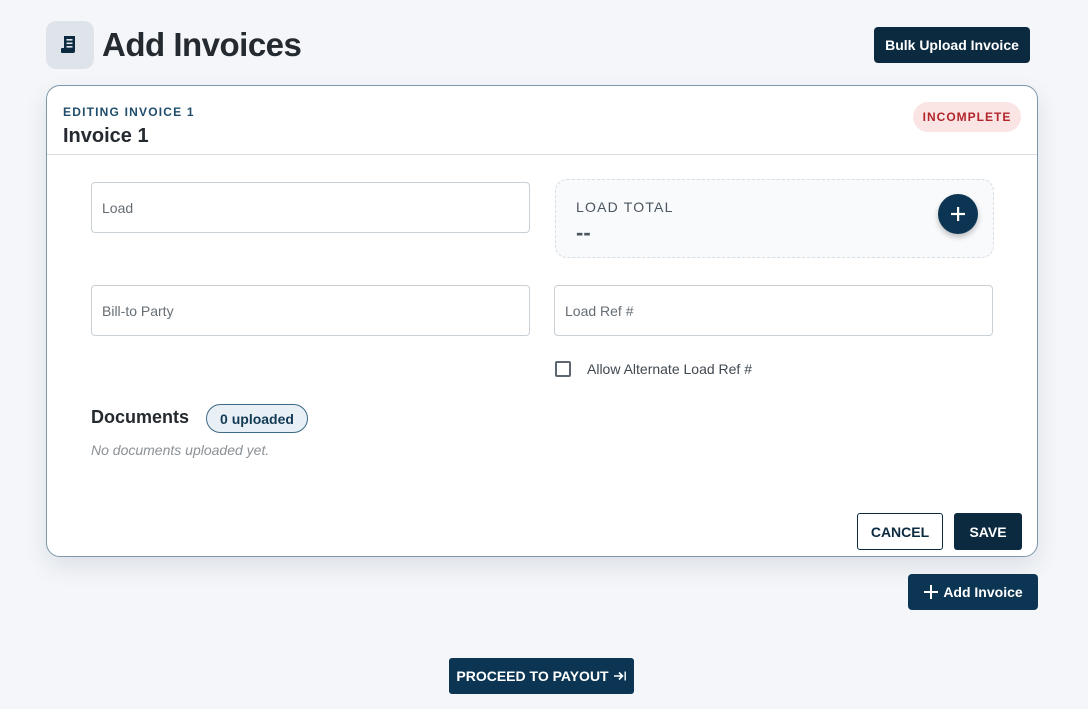  Describe the element at coordinates (257, 418) in the screenshot. I see `documents-count-badge: 0 uploaded` at that location.